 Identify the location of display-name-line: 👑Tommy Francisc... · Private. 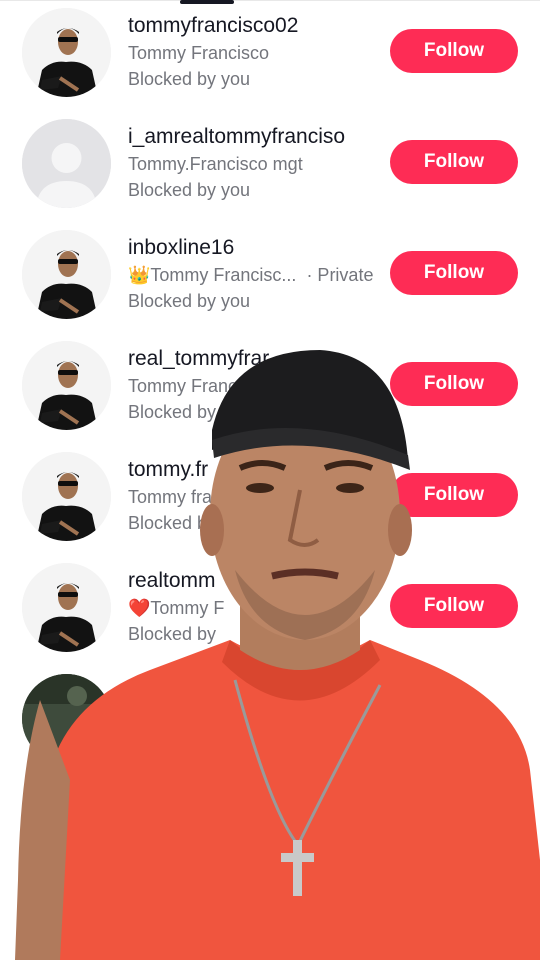
(250, 275).